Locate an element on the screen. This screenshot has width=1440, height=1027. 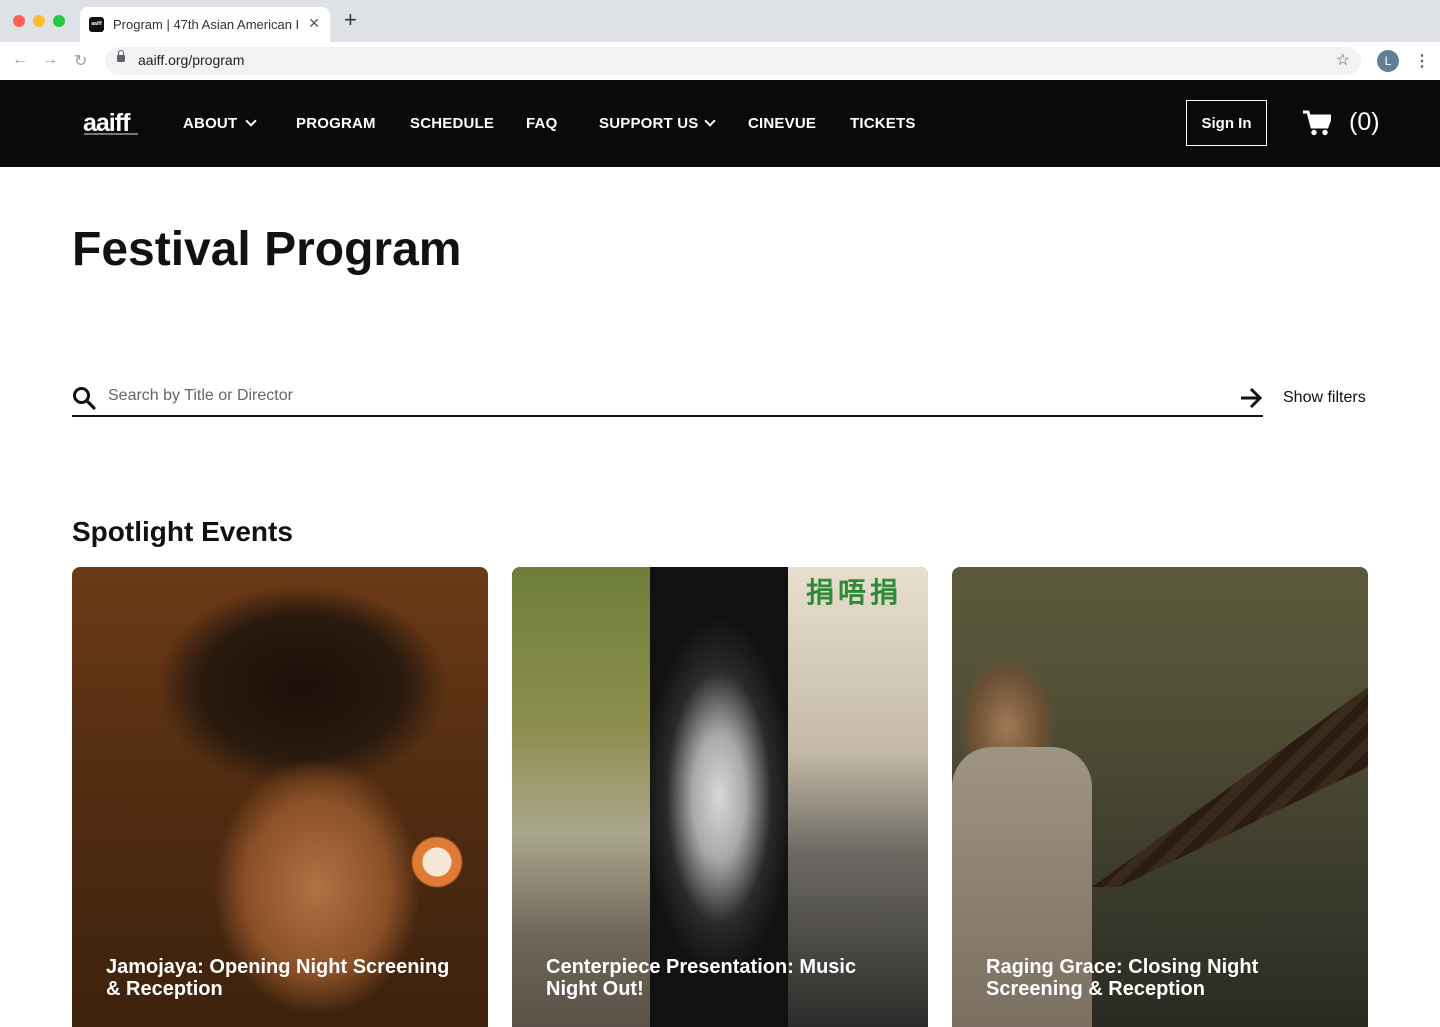
nav-schedule: SCHEDULE is located at coordinates (452, 123).